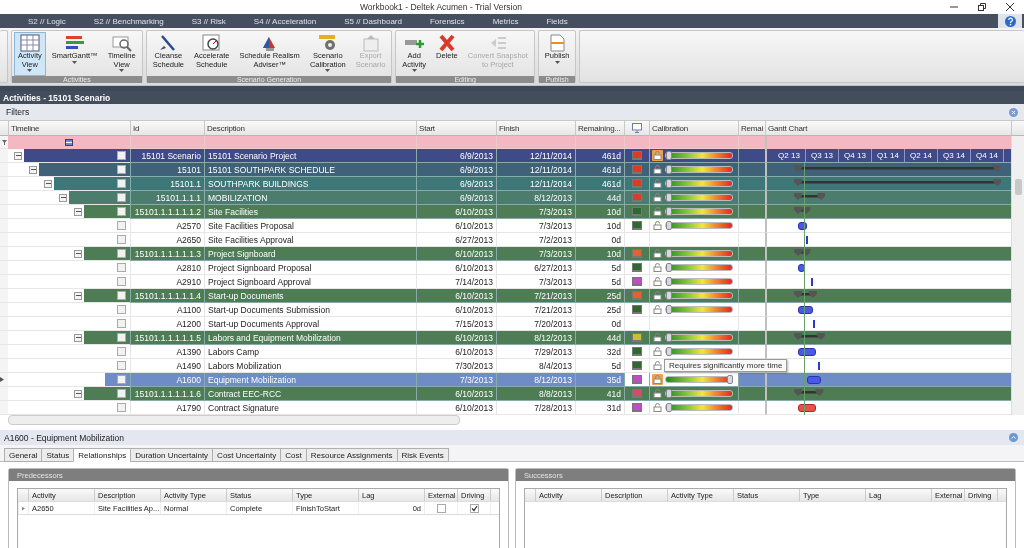  I want to click on menu-tab: S2 // Logic, so click(47, 21).